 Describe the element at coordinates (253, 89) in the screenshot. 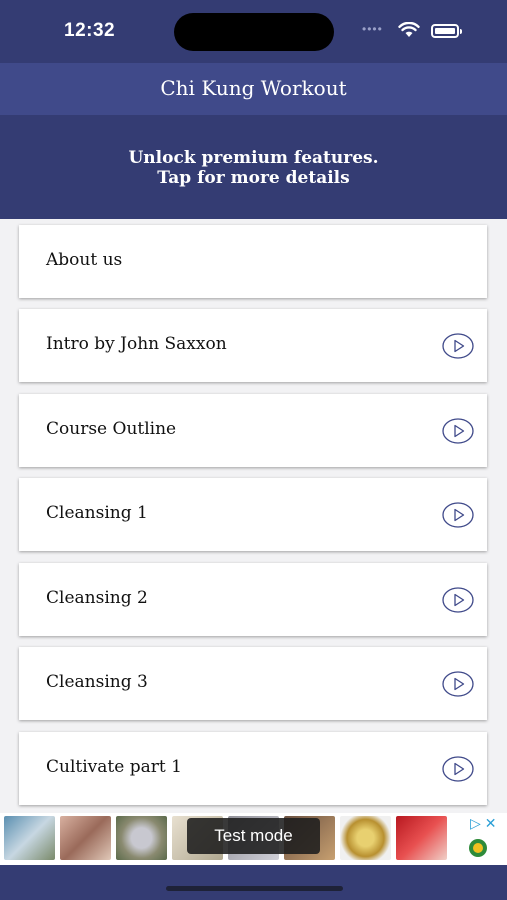

I see `app-title: Chi Kung Workout` at that location.